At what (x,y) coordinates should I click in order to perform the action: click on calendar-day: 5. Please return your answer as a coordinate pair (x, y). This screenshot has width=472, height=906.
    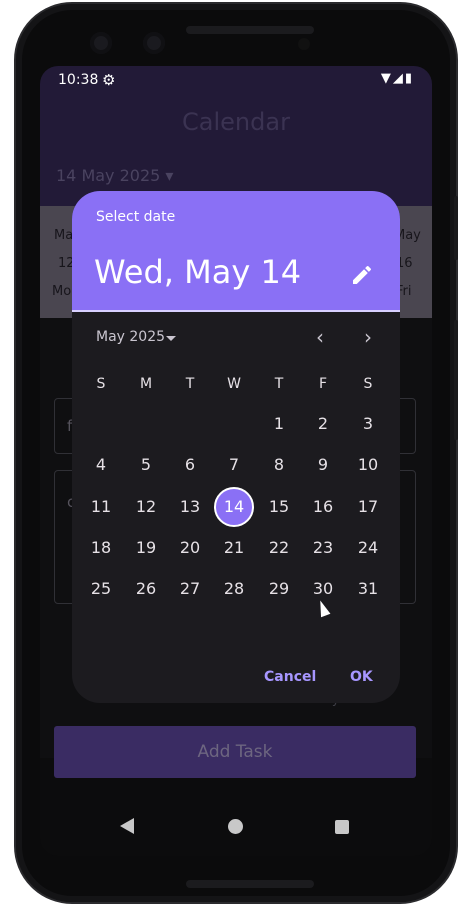
    Looking at the image, I should click on (146, 465).